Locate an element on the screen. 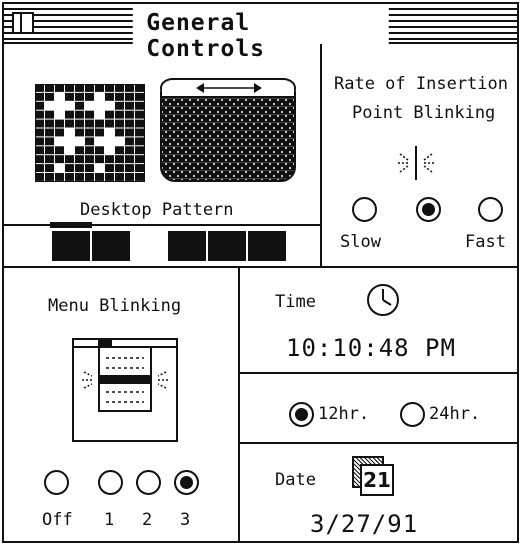 The width and height of the screenshot is (523, 547). title-bar: General Controls is located at coordinates (260, 34).